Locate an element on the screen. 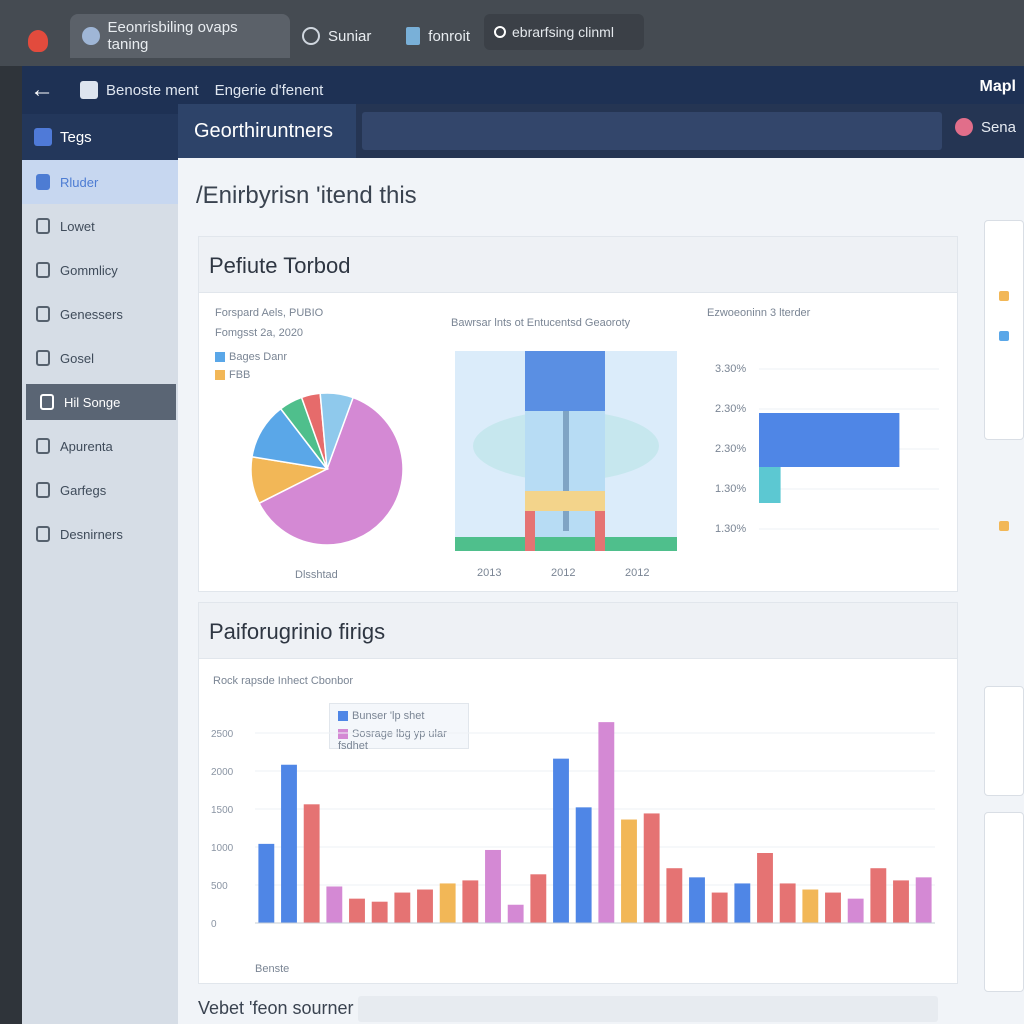 Image resolution: width=1024 pixels, height=1024 pixels. sidebar-item-garfegs: Garfegs is located at coordinates (100, 490).